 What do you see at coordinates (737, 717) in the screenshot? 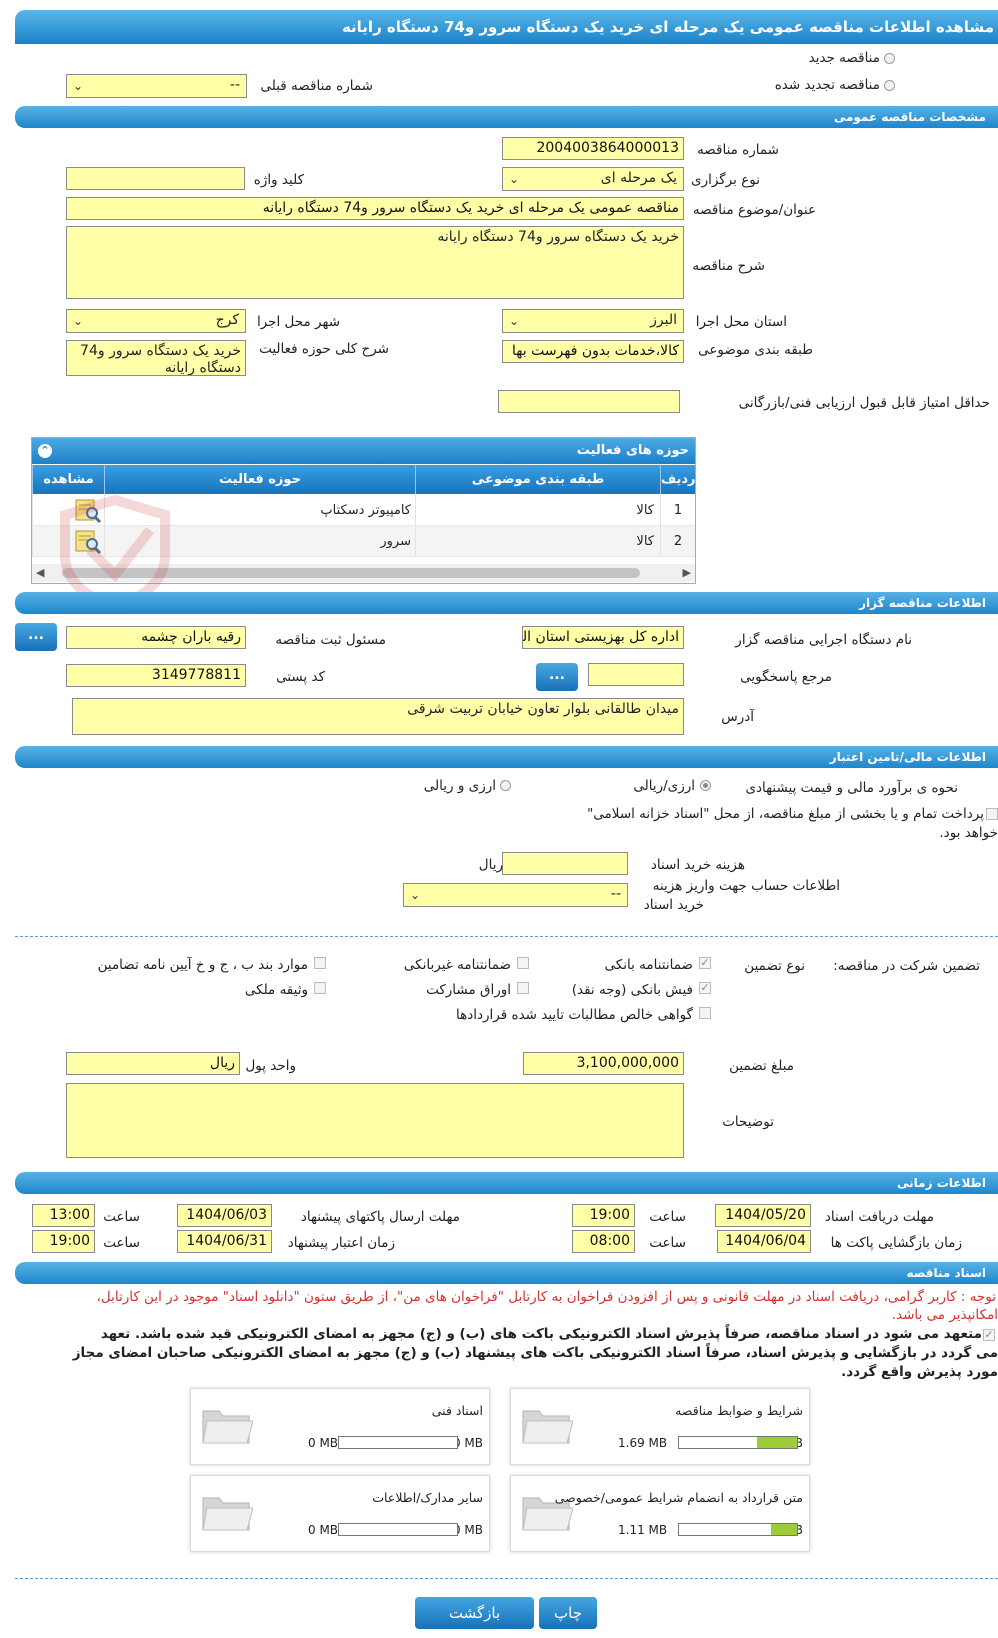
I see `address-label: آدرس` at bounding box center [737, 717].